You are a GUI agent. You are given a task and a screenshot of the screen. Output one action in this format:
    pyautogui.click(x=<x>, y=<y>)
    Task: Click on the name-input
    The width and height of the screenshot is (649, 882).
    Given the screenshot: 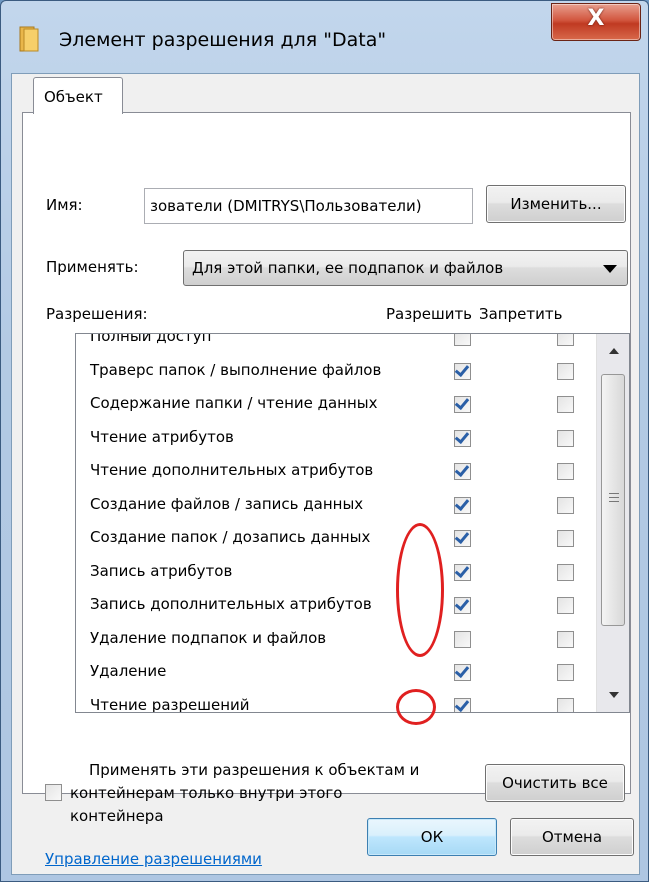 What is the action you would take?
    pyautogui.click(x=308, y=206)
    